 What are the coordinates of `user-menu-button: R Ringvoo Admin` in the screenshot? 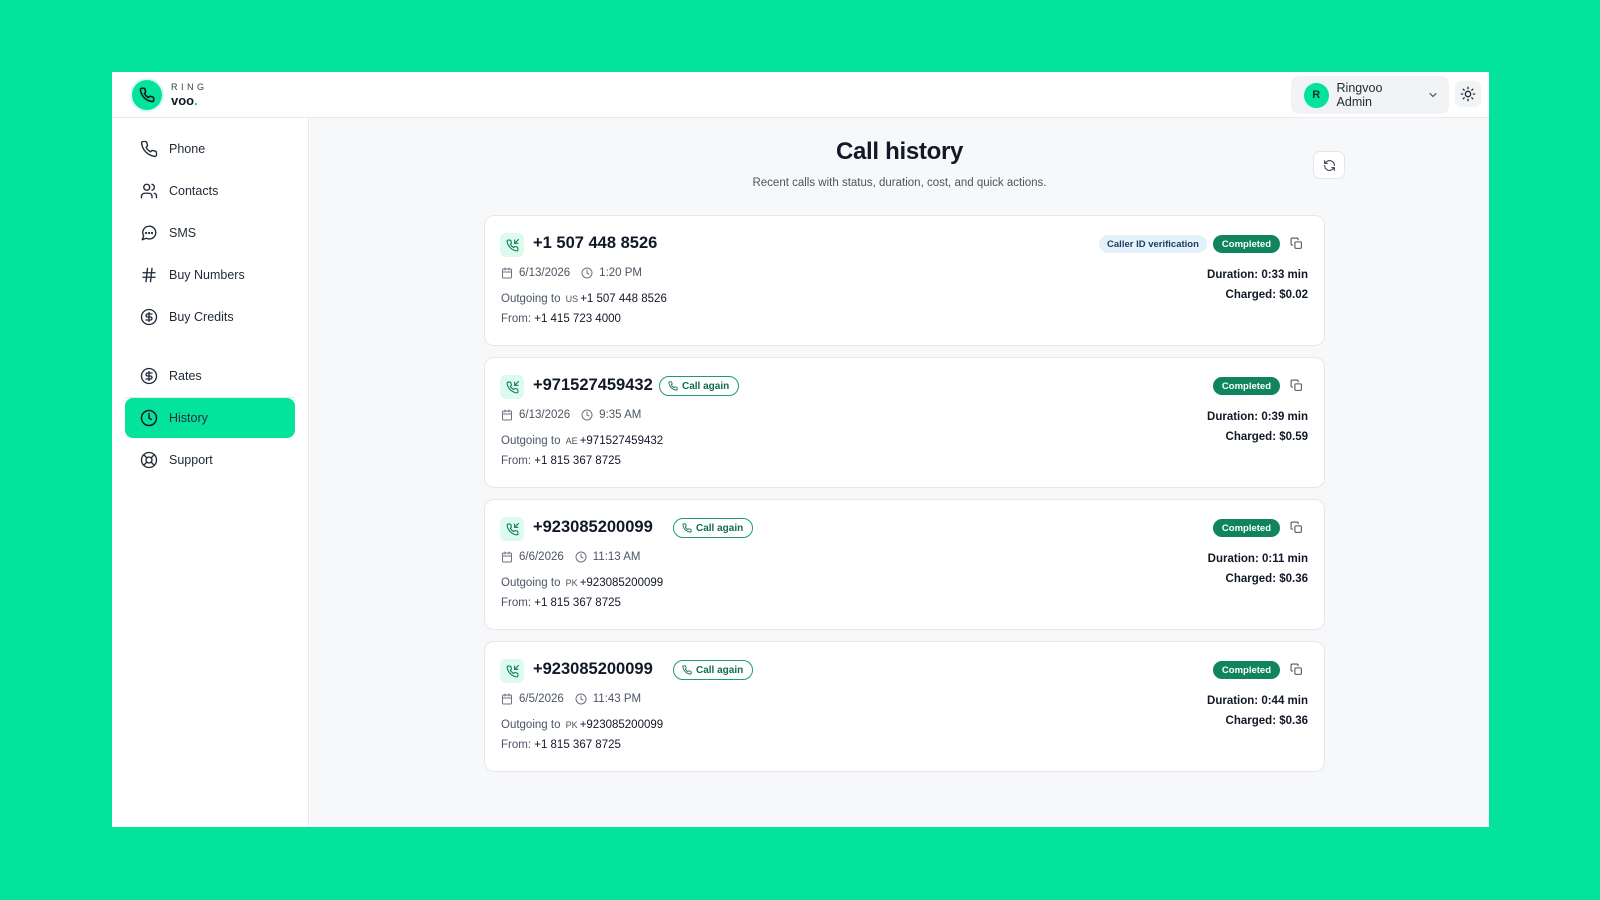 It's located at (1370, 95).